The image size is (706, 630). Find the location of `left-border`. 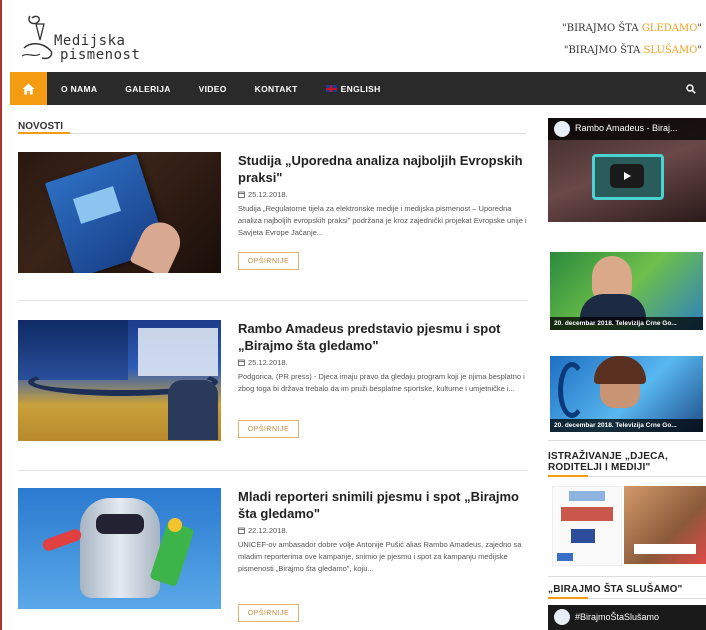

left-border is located at coordinates (1, 315).